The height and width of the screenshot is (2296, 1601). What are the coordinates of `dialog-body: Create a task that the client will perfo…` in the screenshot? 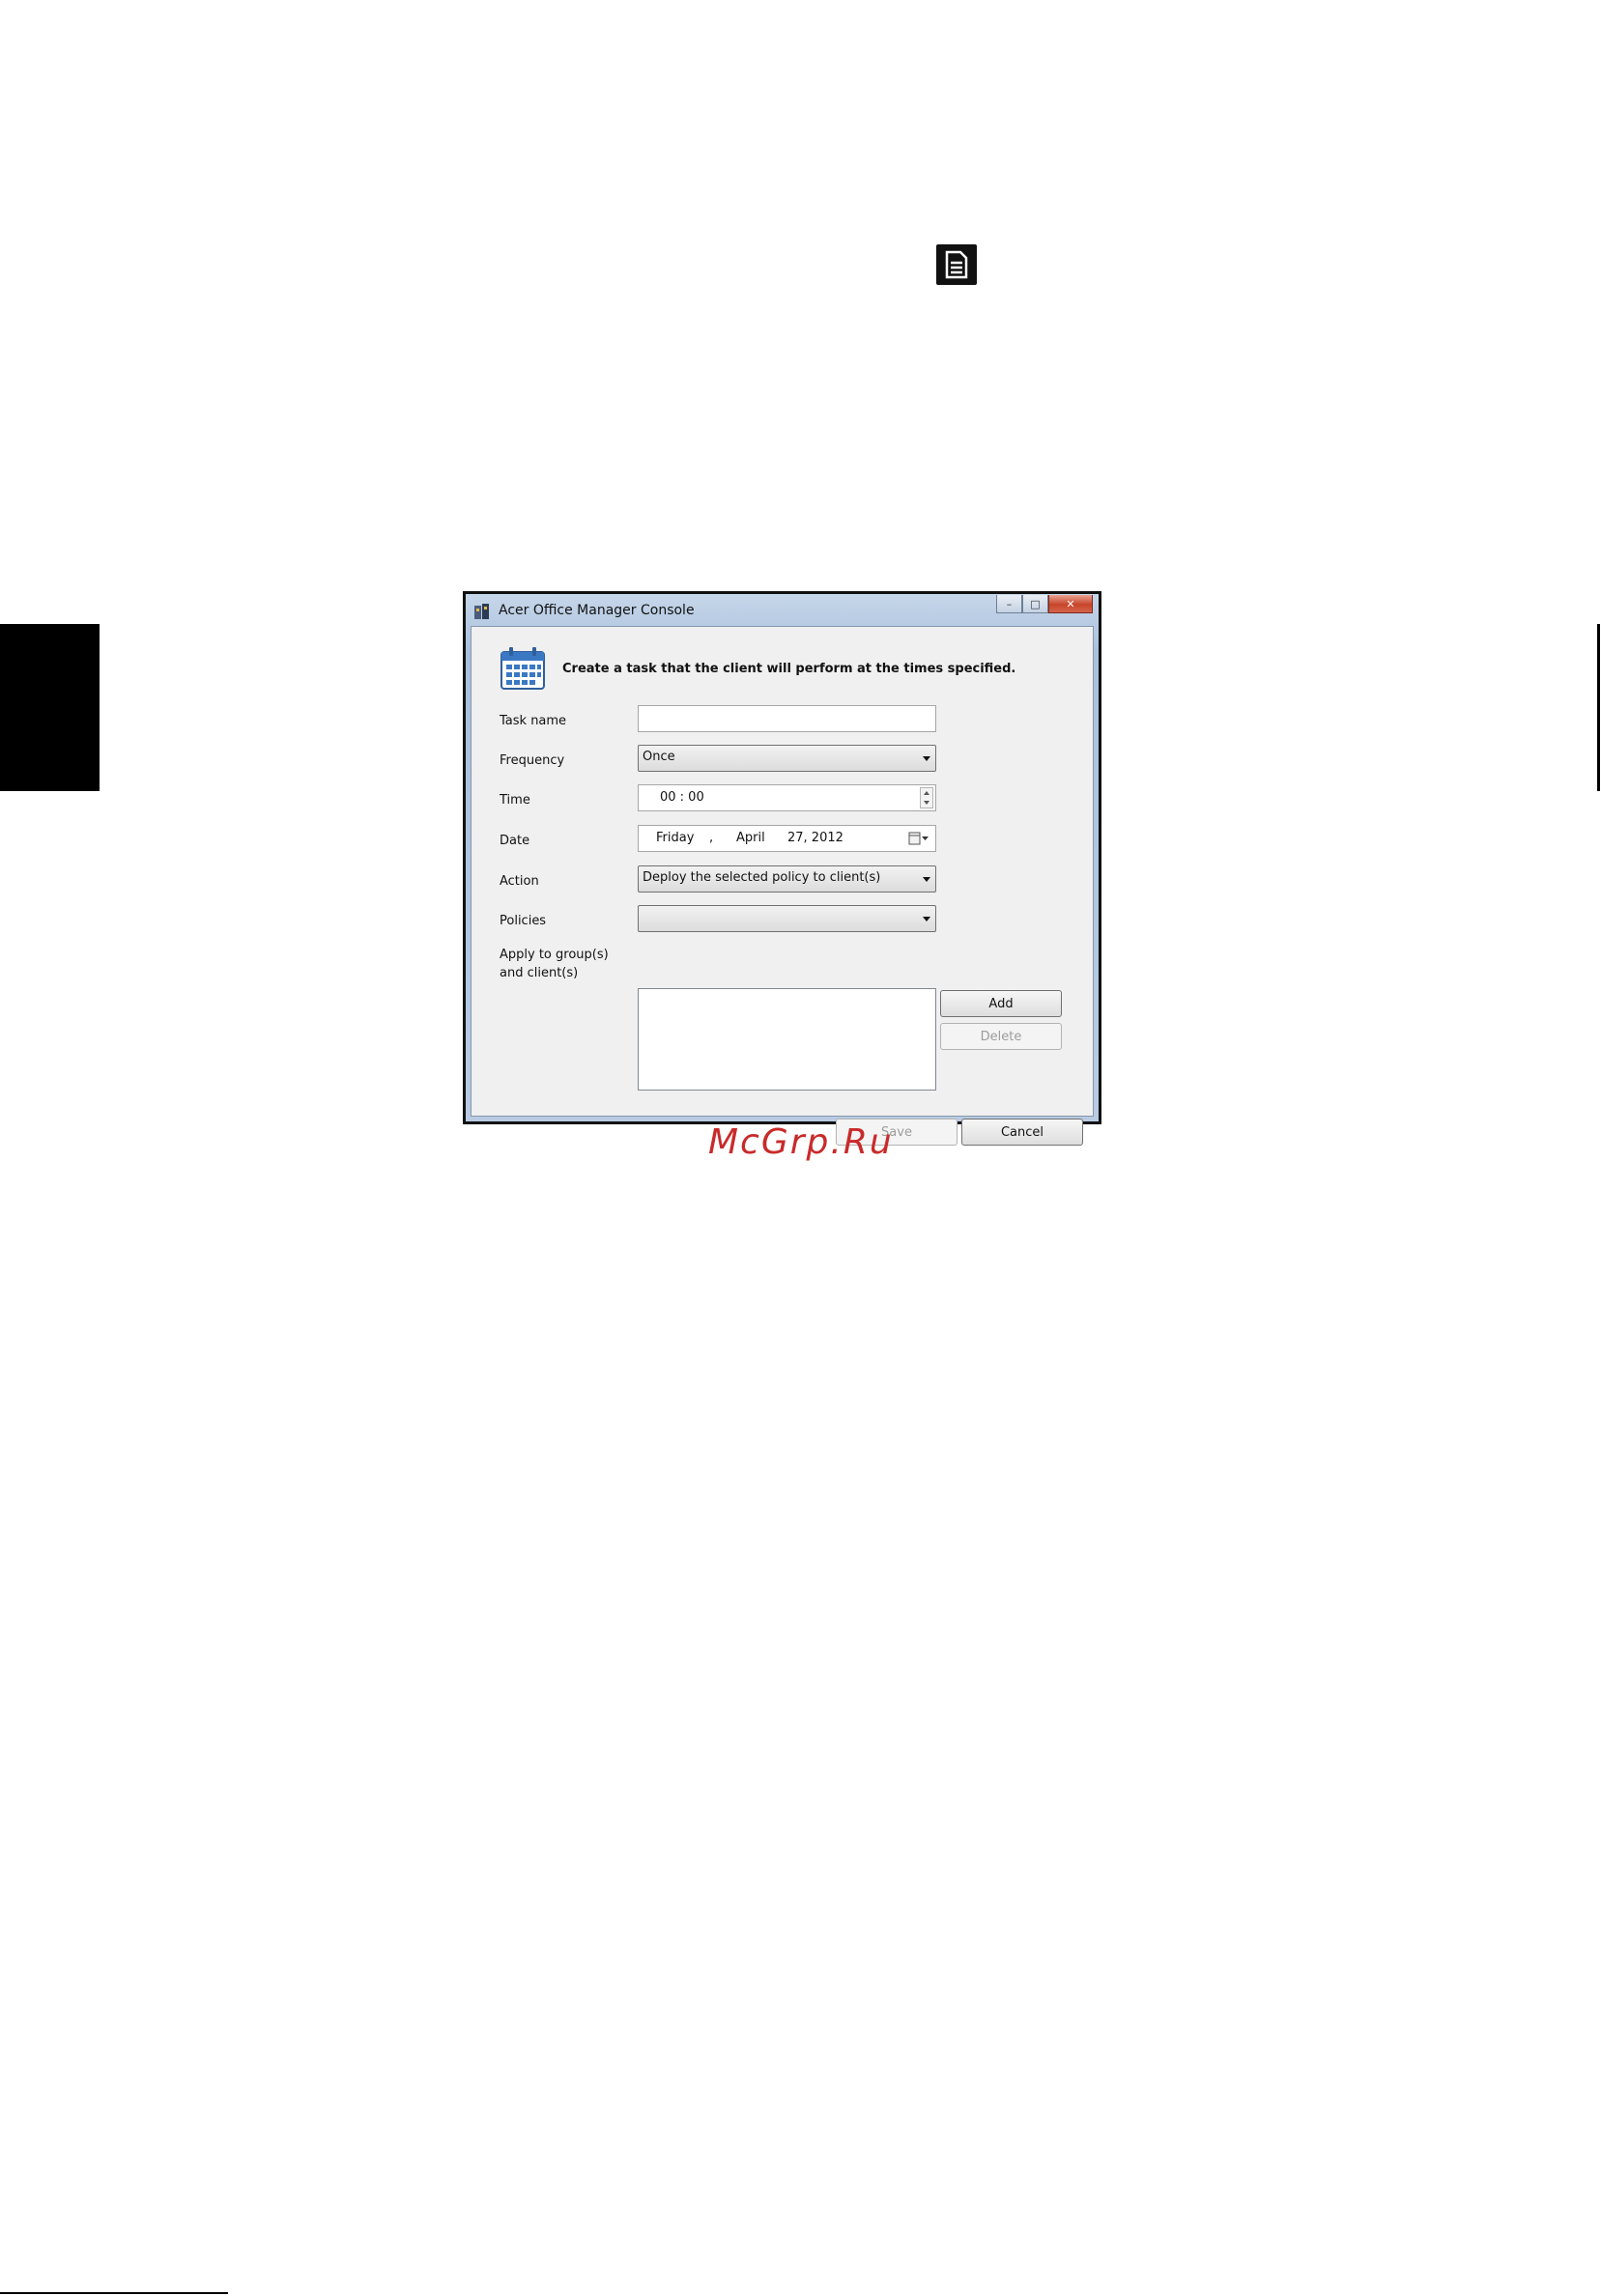 It's located at (782, 886).